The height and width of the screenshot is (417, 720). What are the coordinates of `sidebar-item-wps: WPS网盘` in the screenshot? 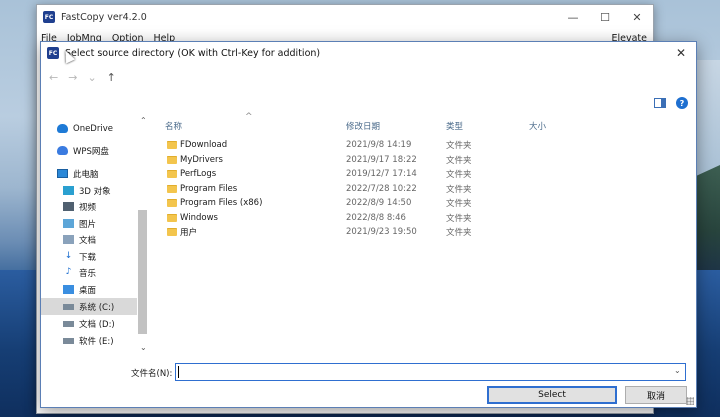 It's located at (89, 150).